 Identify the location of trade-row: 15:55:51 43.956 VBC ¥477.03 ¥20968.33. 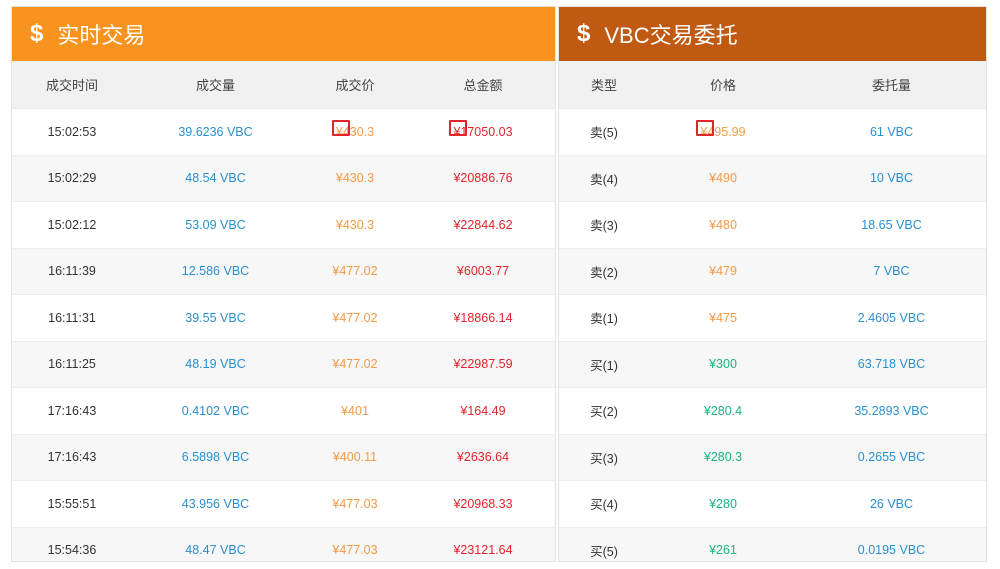
(283, 504).